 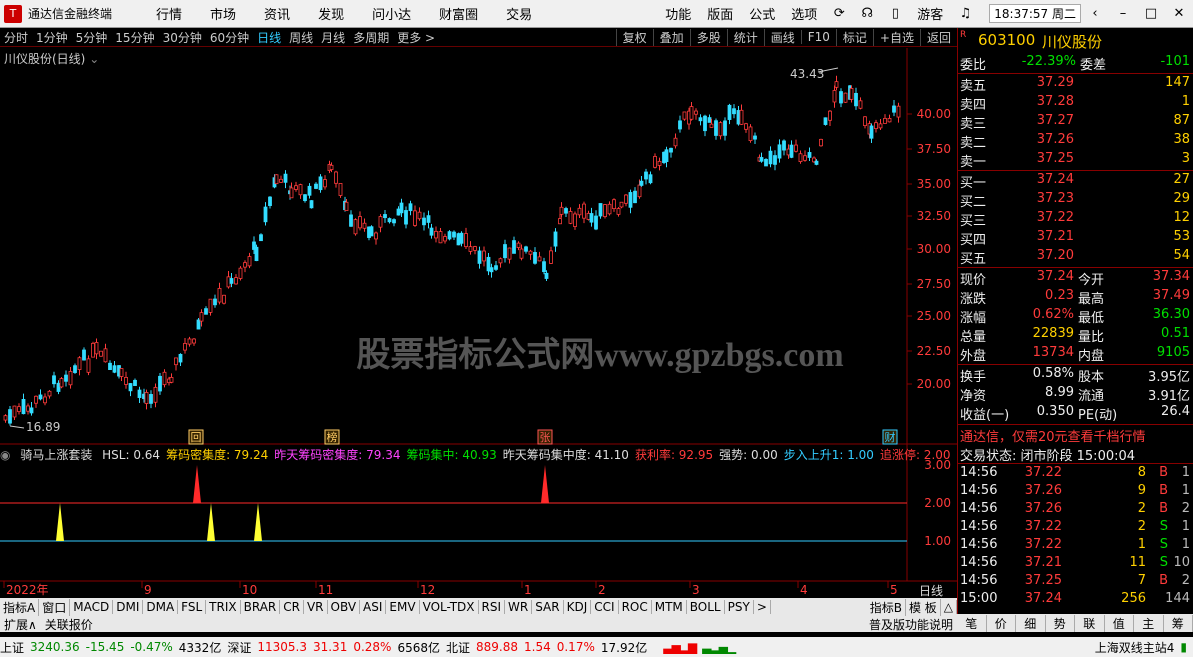 I want to click on indicator-tab: >, so click(x=762, y=607).